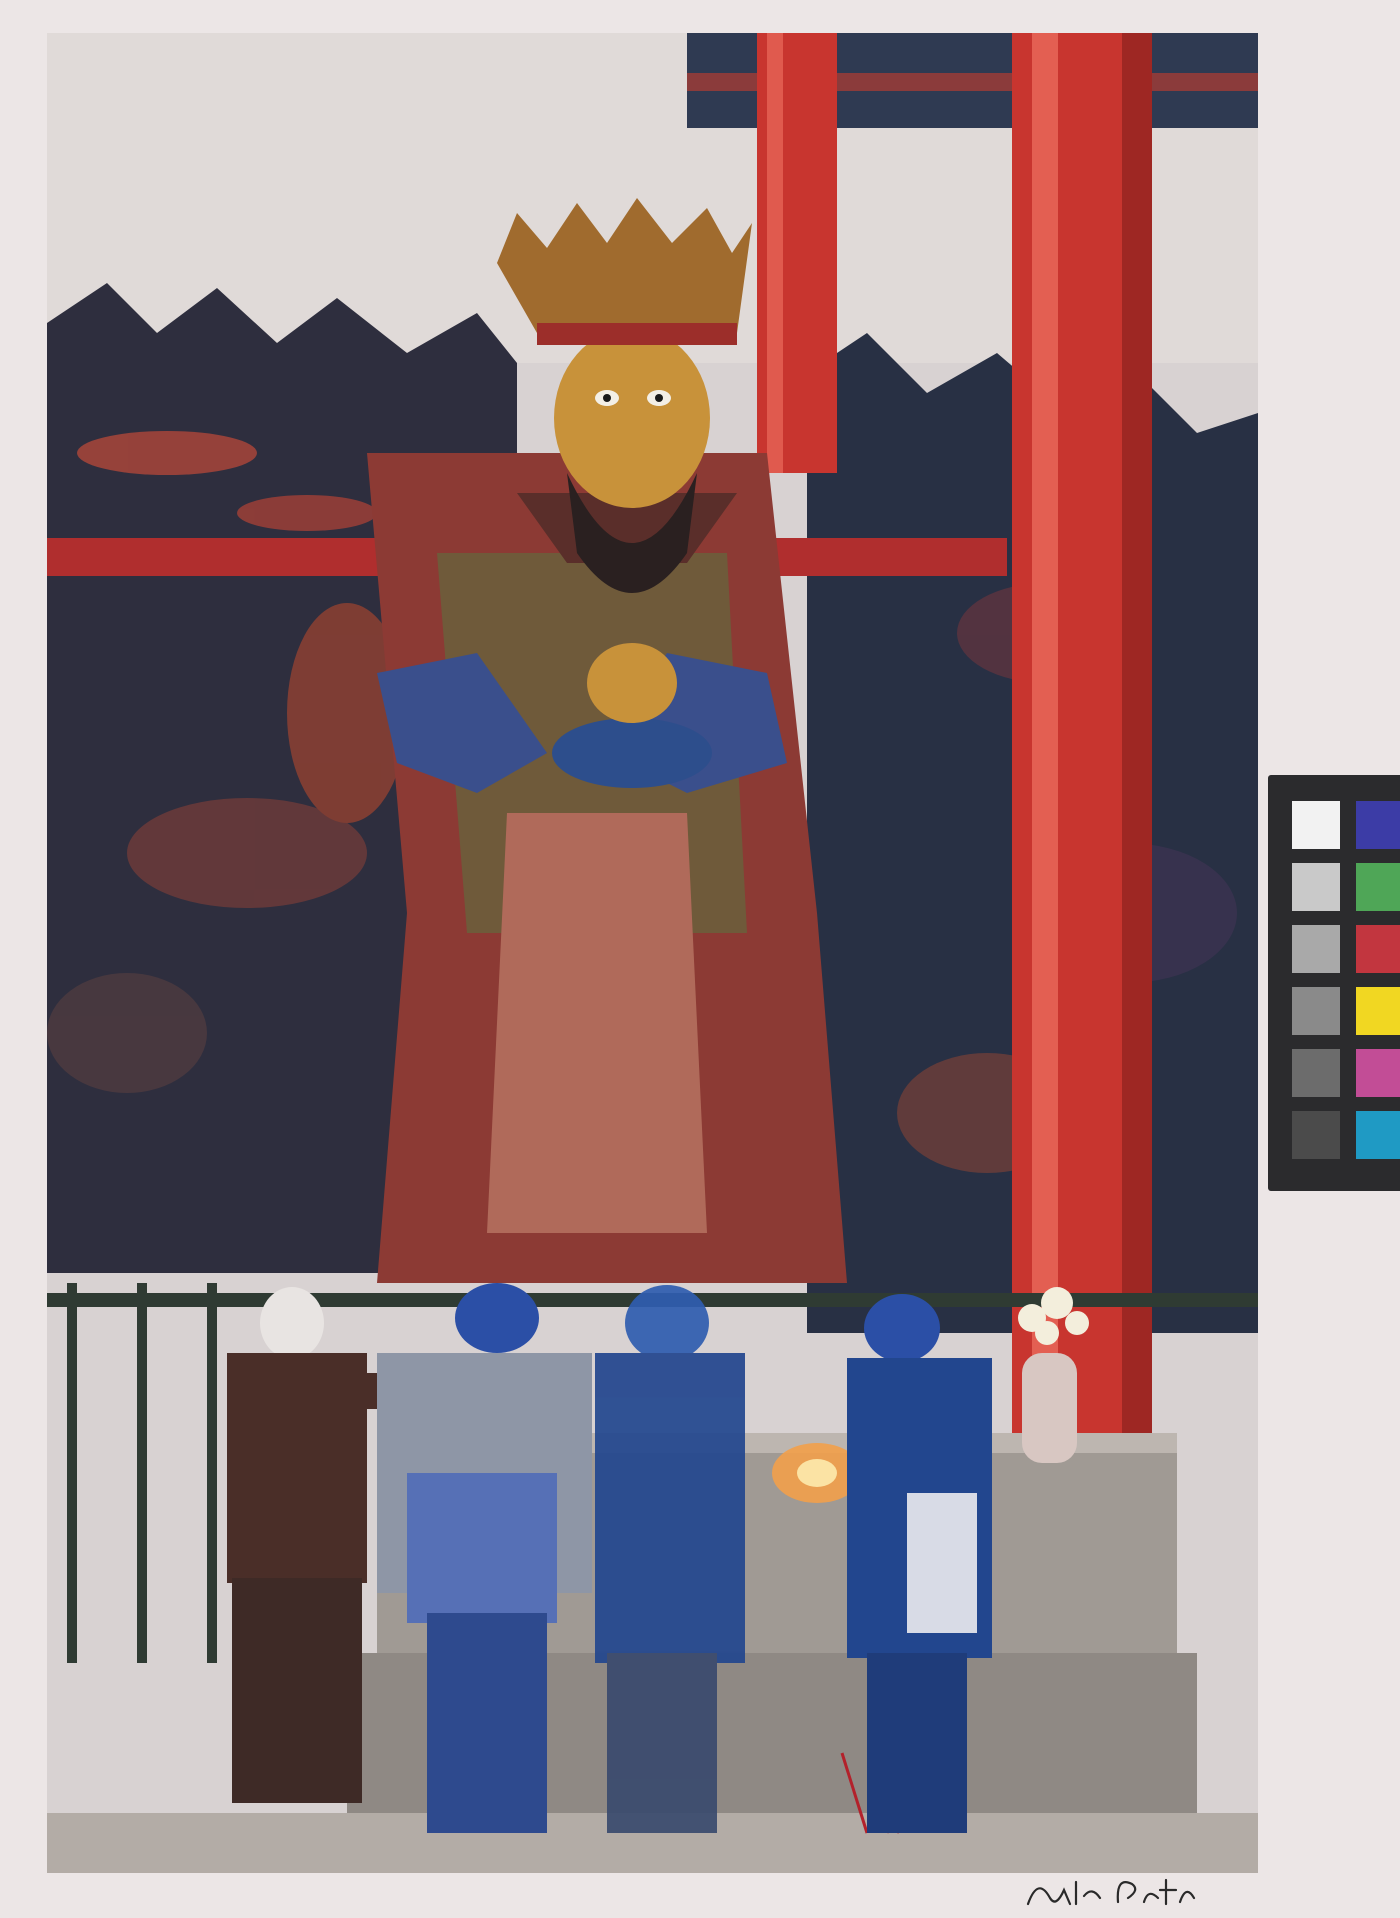  Describe the element at coordinates (1378, 1011) in the screenshot. I see `color-patch-yellow` at that location.